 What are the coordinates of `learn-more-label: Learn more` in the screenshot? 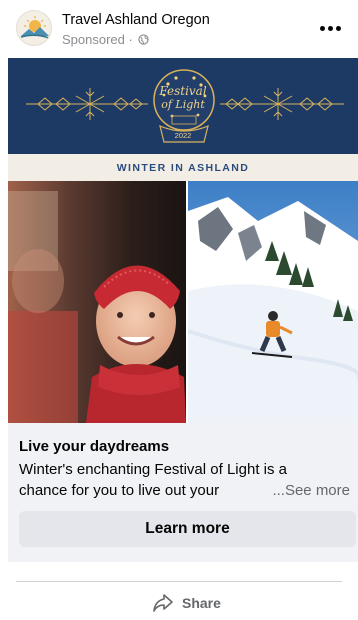 It's located at (187, 528).